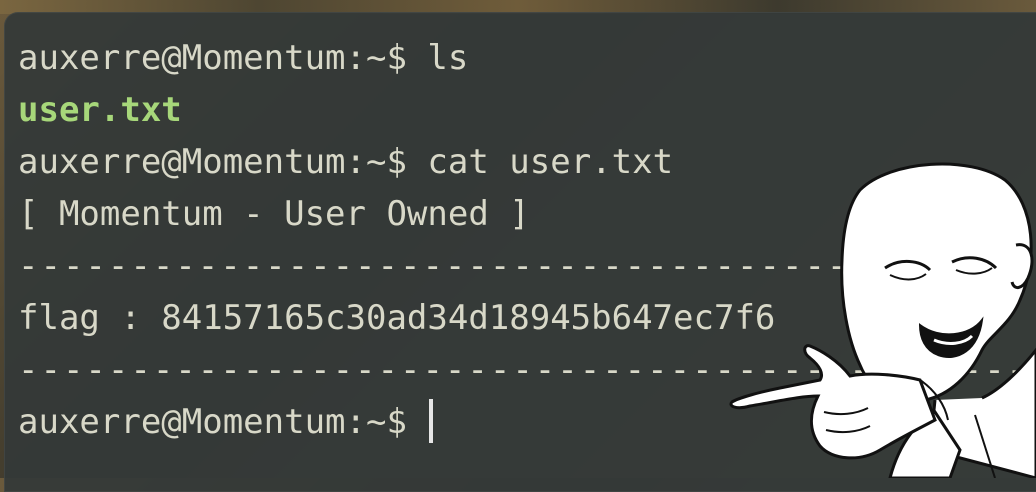  What do you see at coordinates (431, 420) in the screenshot?
I see `text-cursor` at bounding box center [431, 420].